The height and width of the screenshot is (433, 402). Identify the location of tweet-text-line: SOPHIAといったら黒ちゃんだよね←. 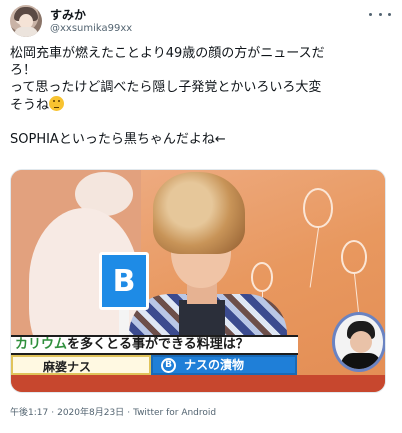
(118, 139).